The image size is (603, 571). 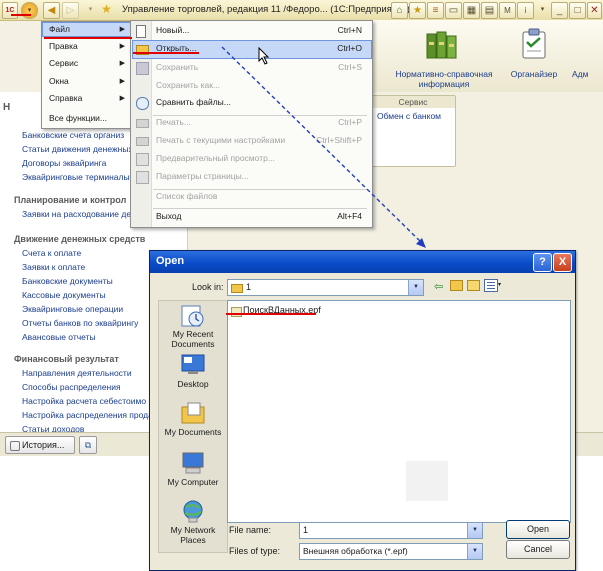 What do you see at coordinates (79, 214) in the screenshot?
I see `nav-item: Заявки на расходование ден` at bounding box center [79, 214].